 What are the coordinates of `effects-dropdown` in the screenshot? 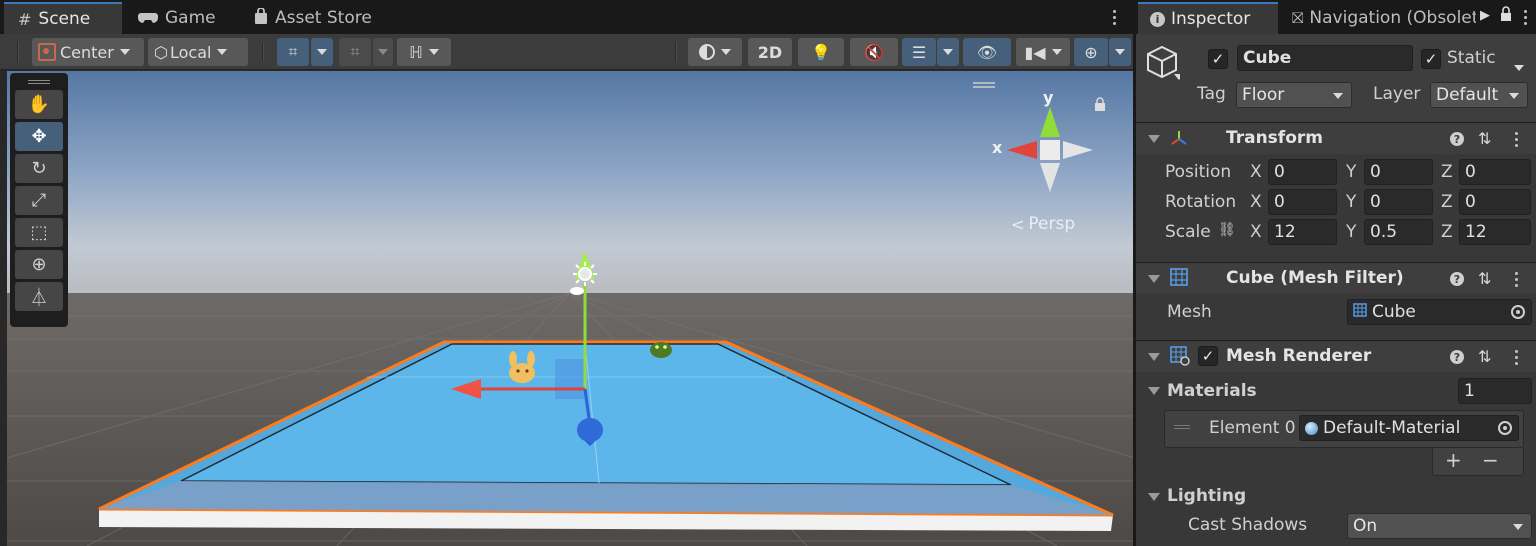 It's located at (948, 52).